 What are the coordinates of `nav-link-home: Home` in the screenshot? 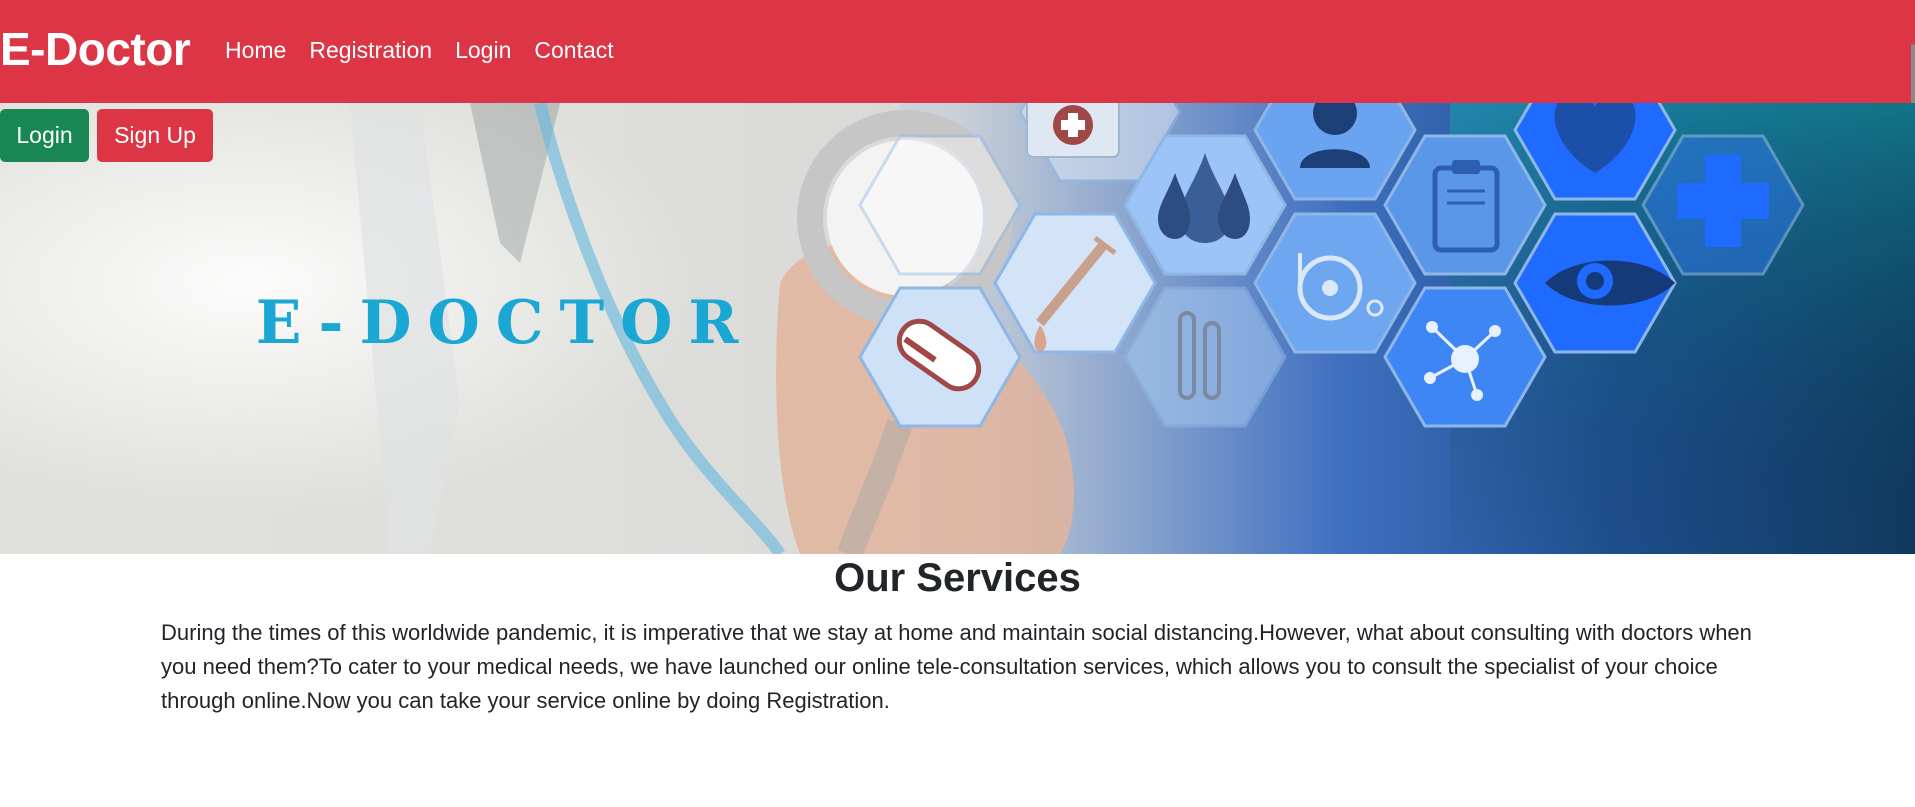 It's located at (255, 50).